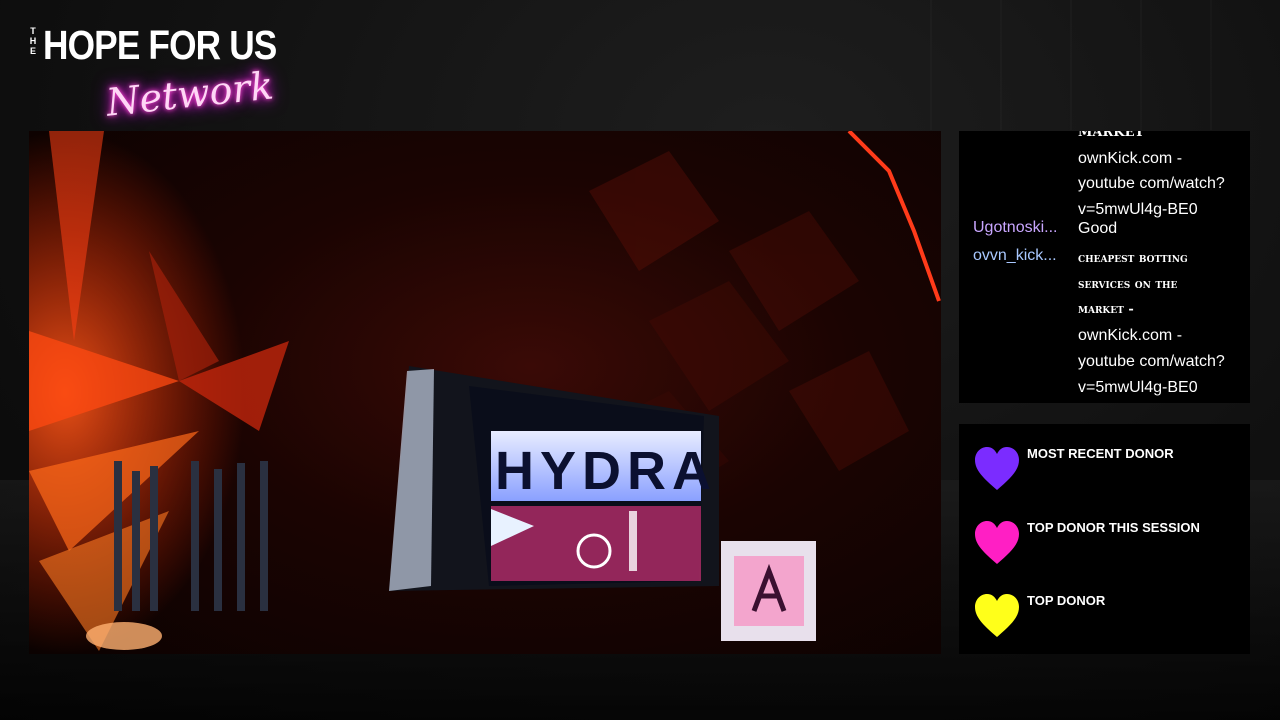  Describe the element at coordinates (1128, 284) in the screenshot. I see `chat-line: services on the` at that location.